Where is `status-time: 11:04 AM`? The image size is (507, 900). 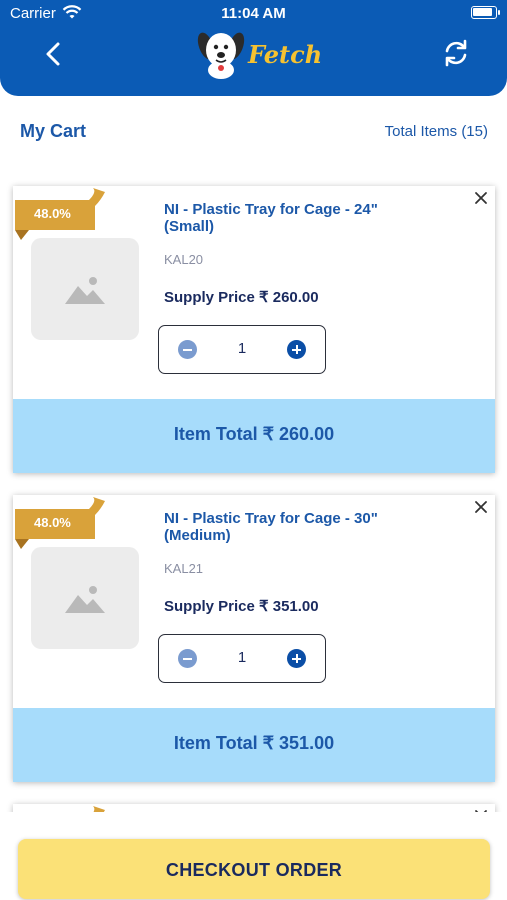
status-time: 11:04 AM is located at coordinates (253, 13).